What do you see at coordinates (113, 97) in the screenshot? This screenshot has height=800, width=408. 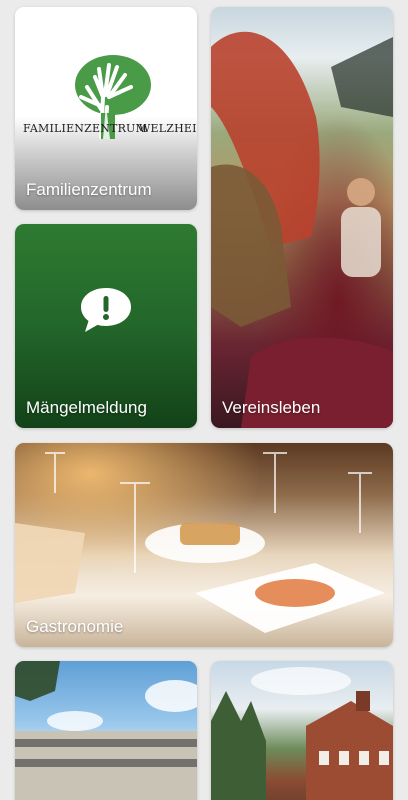 I see `hands-tree-icon` at bounding box center [113, 97].